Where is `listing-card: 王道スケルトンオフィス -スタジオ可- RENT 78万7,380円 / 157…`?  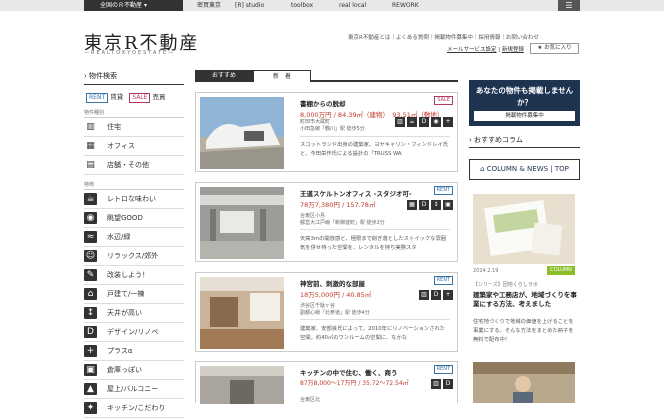
listing-card: 王道スケルトンオフィス -スタジオ可- RENT 78万7,380円 / 157… is located at coordinates (326, 222).